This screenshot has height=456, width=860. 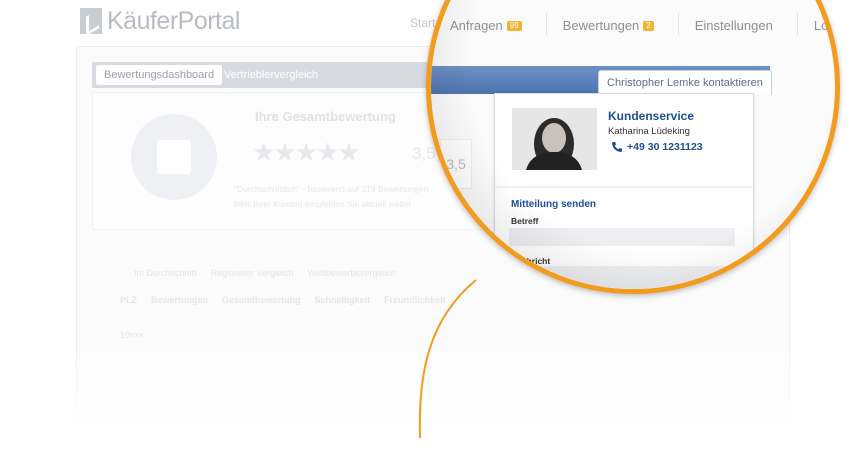 I want to click on nav-item-einstellungen: Einstellungen, so click(x=734, y=25).